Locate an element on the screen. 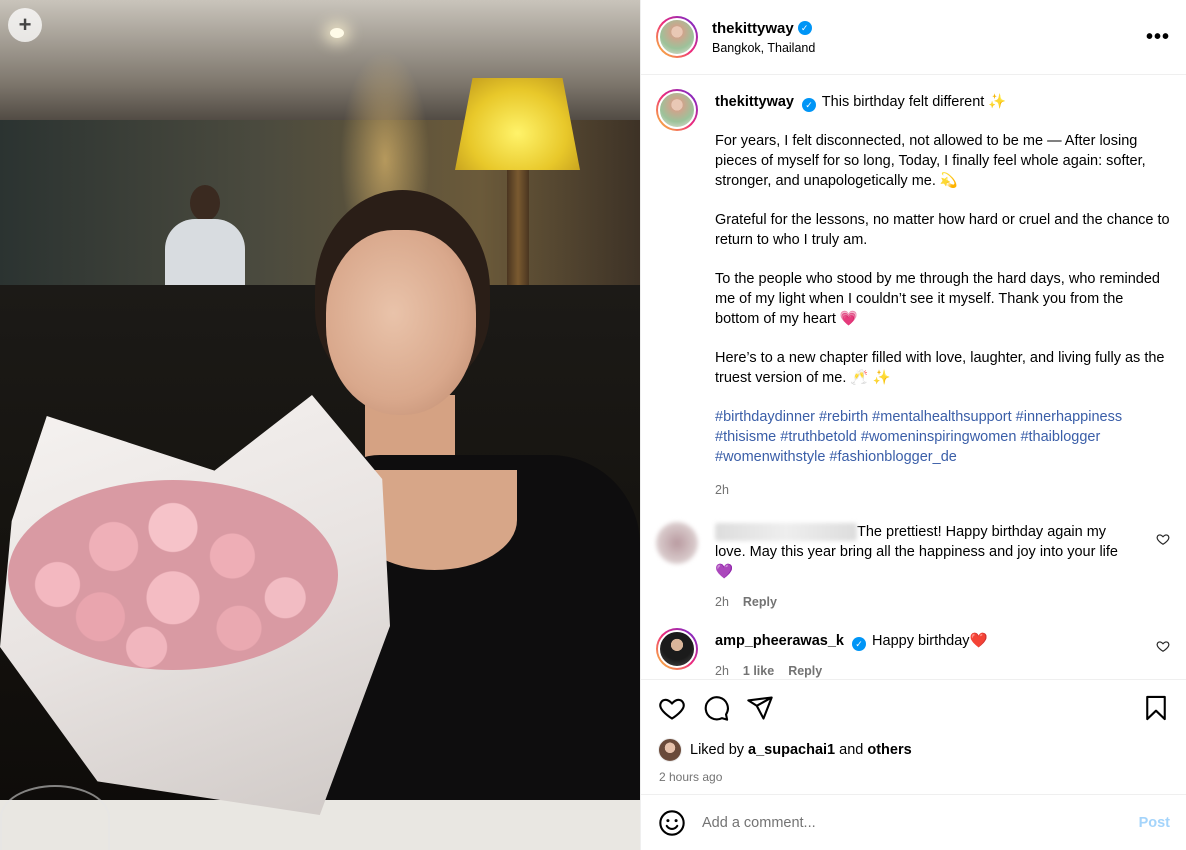  post-comment-button: Post is located at coordinates (1154, 823).